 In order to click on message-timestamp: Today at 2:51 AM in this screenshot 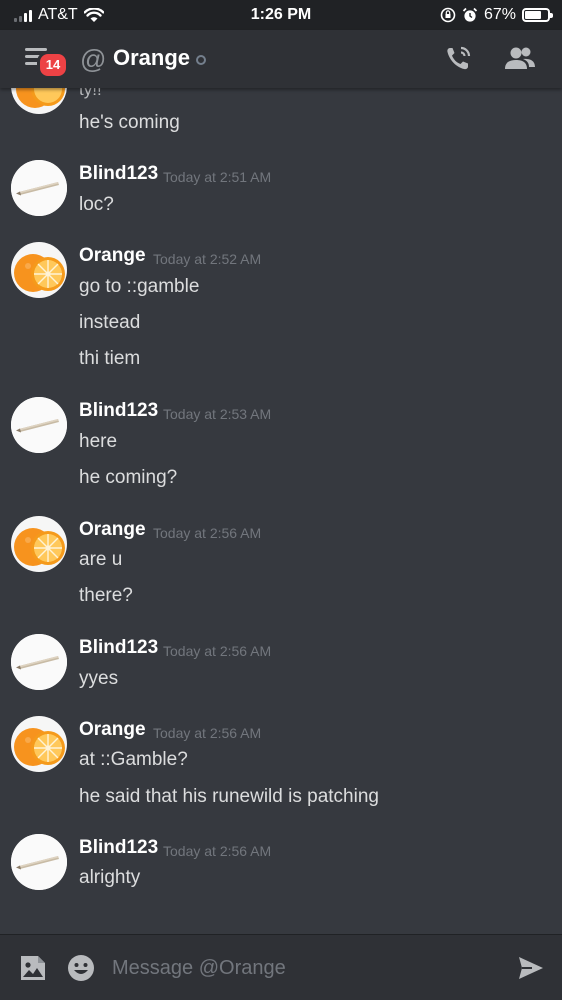, I will do `click(217, 177)`.